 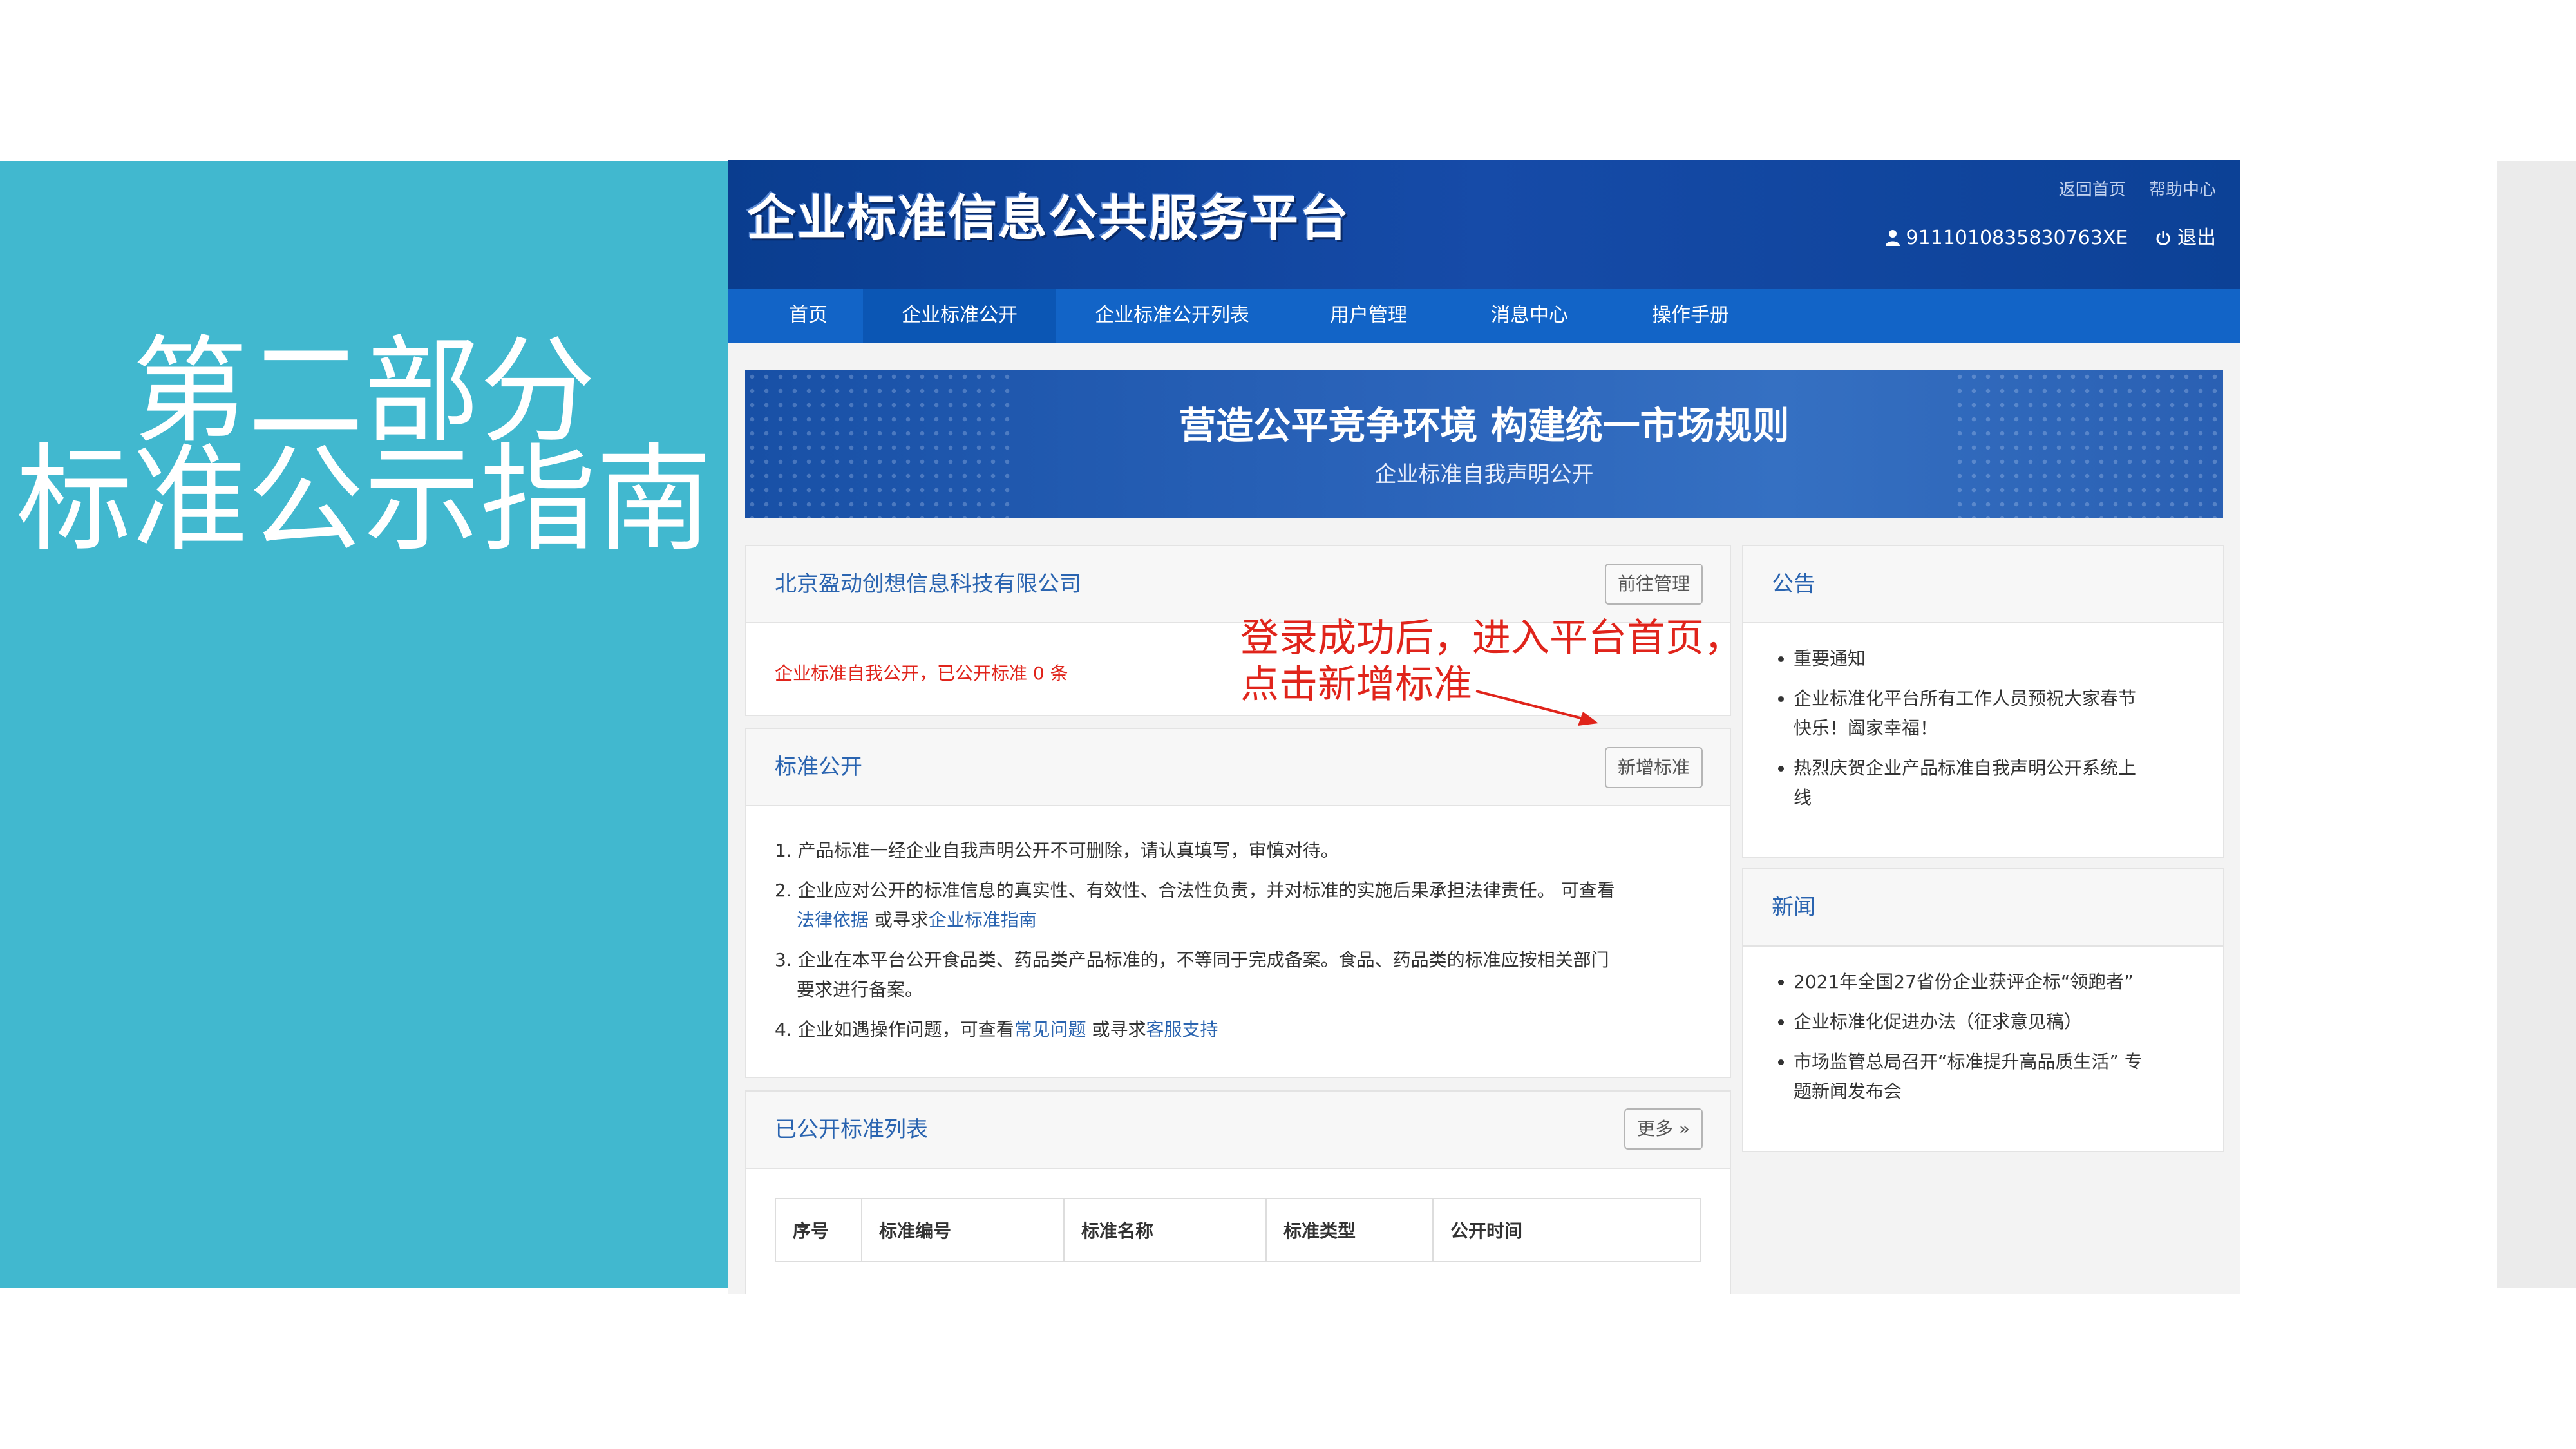 I want to click on nav-item-user-management: 用户管理, so click(x=1368, y=316).